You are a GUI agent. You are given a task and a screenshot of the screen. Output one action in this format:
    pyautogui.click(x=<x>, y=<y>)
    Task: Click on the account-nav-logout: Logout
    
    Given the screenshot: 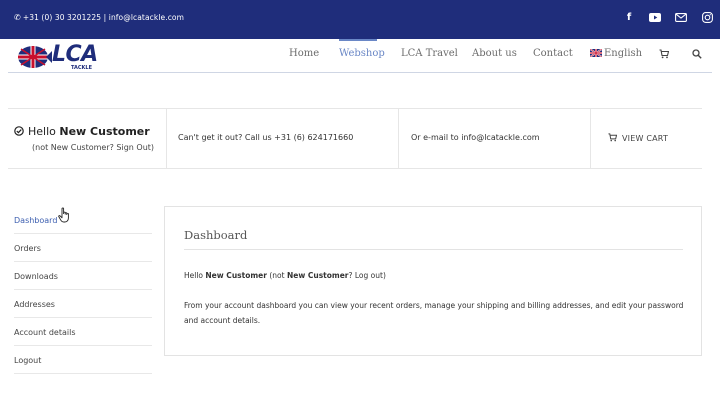 What is the action you would take?
    pyautogui.click(x=83, y=360)
    